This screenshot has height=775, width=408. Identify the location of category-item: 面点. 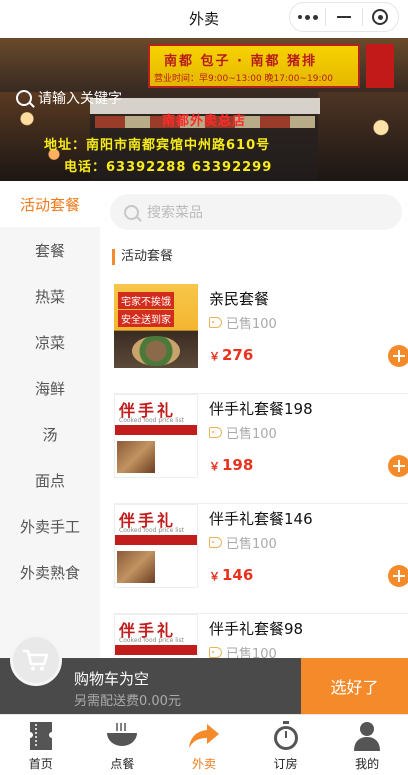
(50, 480).